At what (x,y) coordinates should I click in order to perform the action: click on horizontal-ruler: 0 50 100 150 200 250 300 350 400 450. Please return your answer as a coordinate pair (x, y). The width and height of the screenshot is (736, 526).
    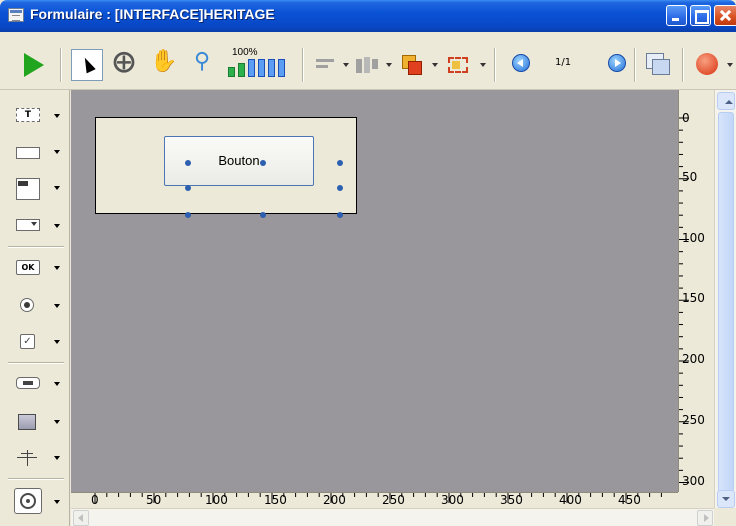
    Looking at the image, I should click on (374, 500).